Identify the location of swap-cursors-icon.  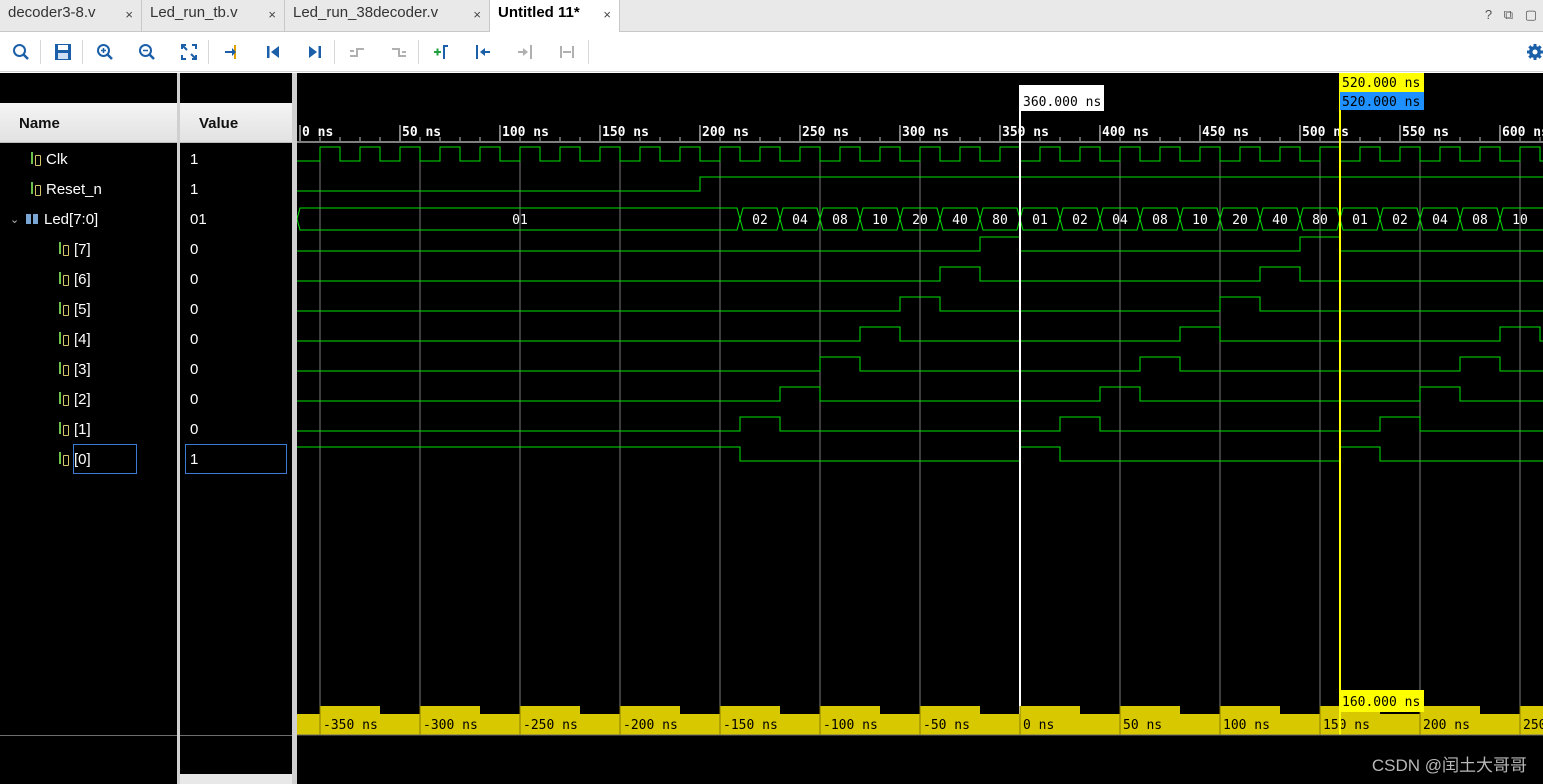
(567, 52).